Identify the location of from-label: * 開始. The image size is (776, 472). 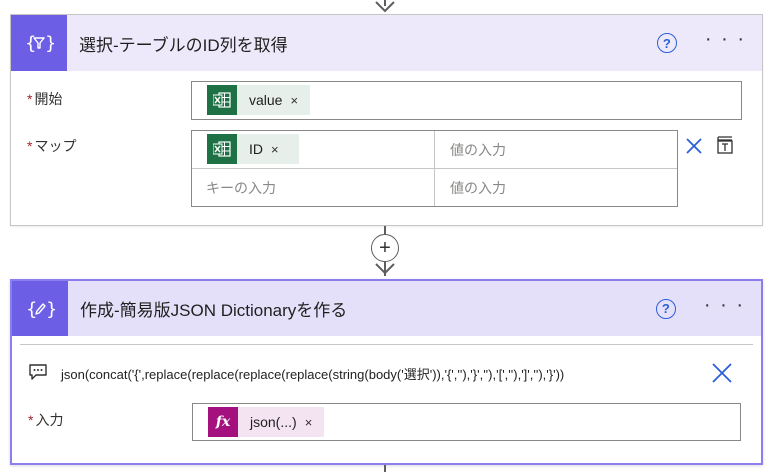
(44, 99).